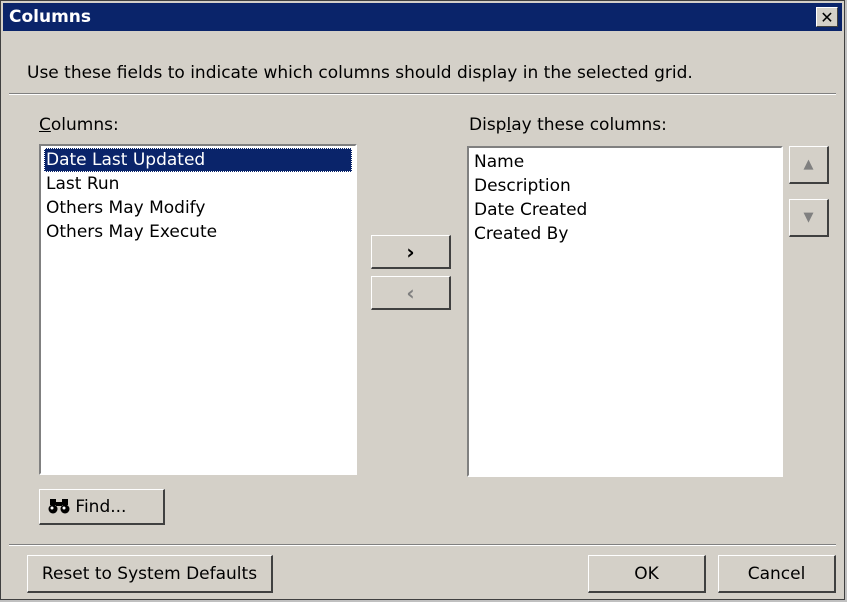 The width and height of the screenshot is (847, 602). I want to click on arrow-down-icon: ▼, so click(808, 217).